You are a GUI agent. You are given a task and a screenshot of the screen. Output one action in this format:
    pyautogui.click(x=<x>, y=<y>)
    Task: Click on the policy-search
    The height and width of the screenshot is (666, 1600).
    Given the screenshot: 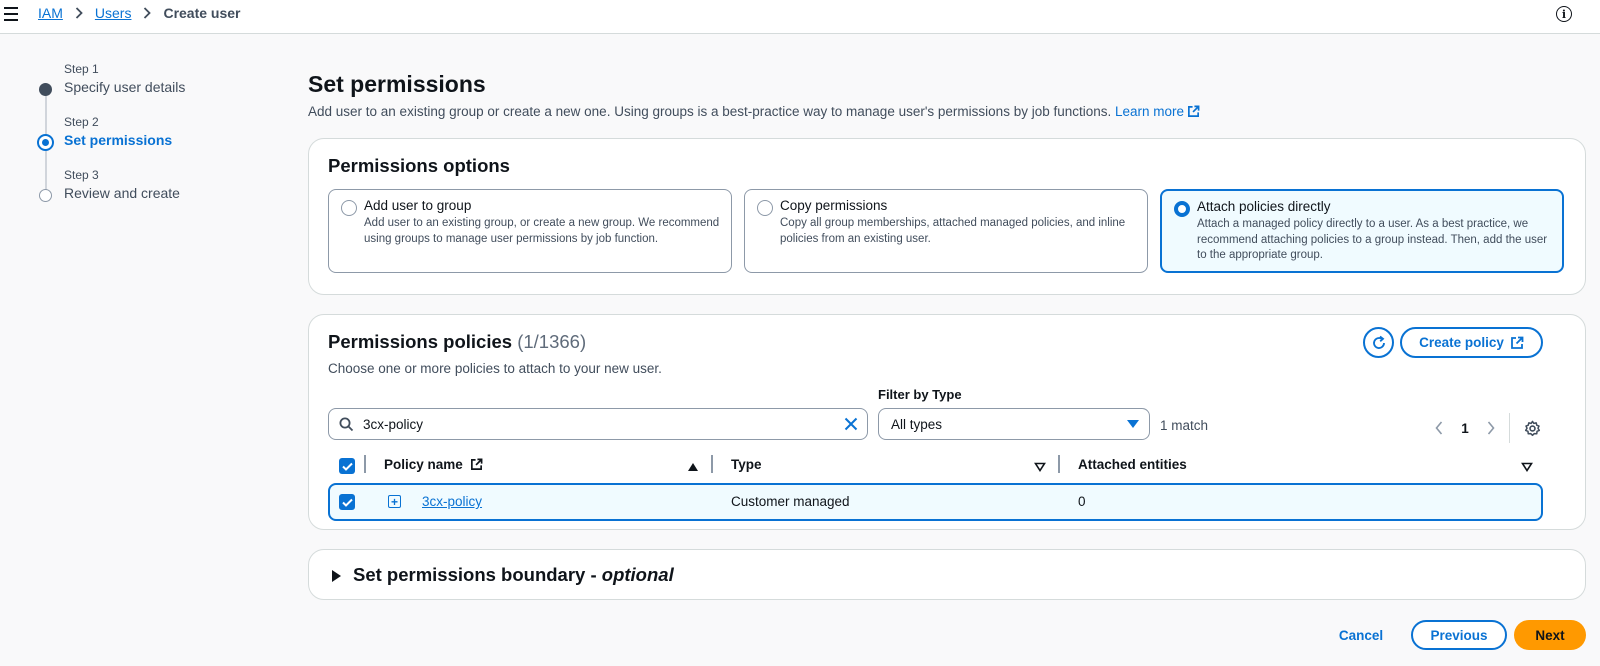 What is the action you would take?
    pyautogui.click(x=598, y=424)
    